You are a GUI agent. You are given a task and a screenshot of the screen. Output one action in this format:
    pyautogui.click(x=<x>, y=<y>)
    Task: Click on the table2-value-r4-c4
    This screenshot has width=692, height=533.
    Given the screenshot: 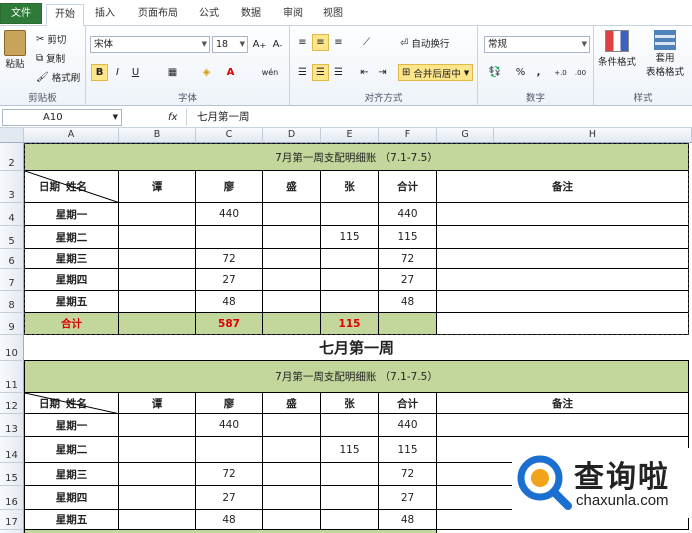 What is the action you would take?
    pyautogui.click(x=350, y=498)
    